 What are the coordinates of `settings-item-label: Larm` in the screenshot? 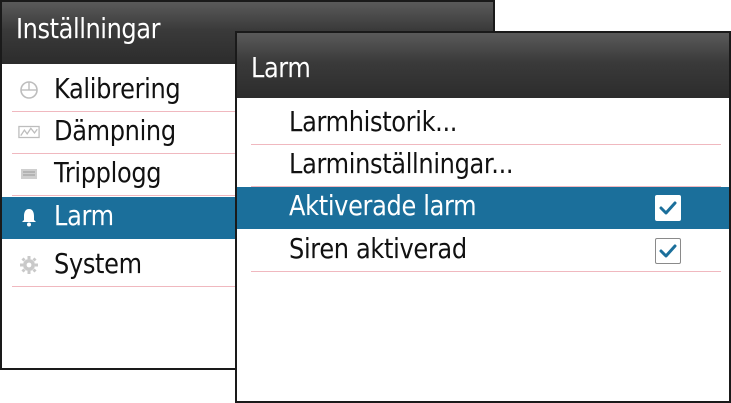 It's located at (84, 215).